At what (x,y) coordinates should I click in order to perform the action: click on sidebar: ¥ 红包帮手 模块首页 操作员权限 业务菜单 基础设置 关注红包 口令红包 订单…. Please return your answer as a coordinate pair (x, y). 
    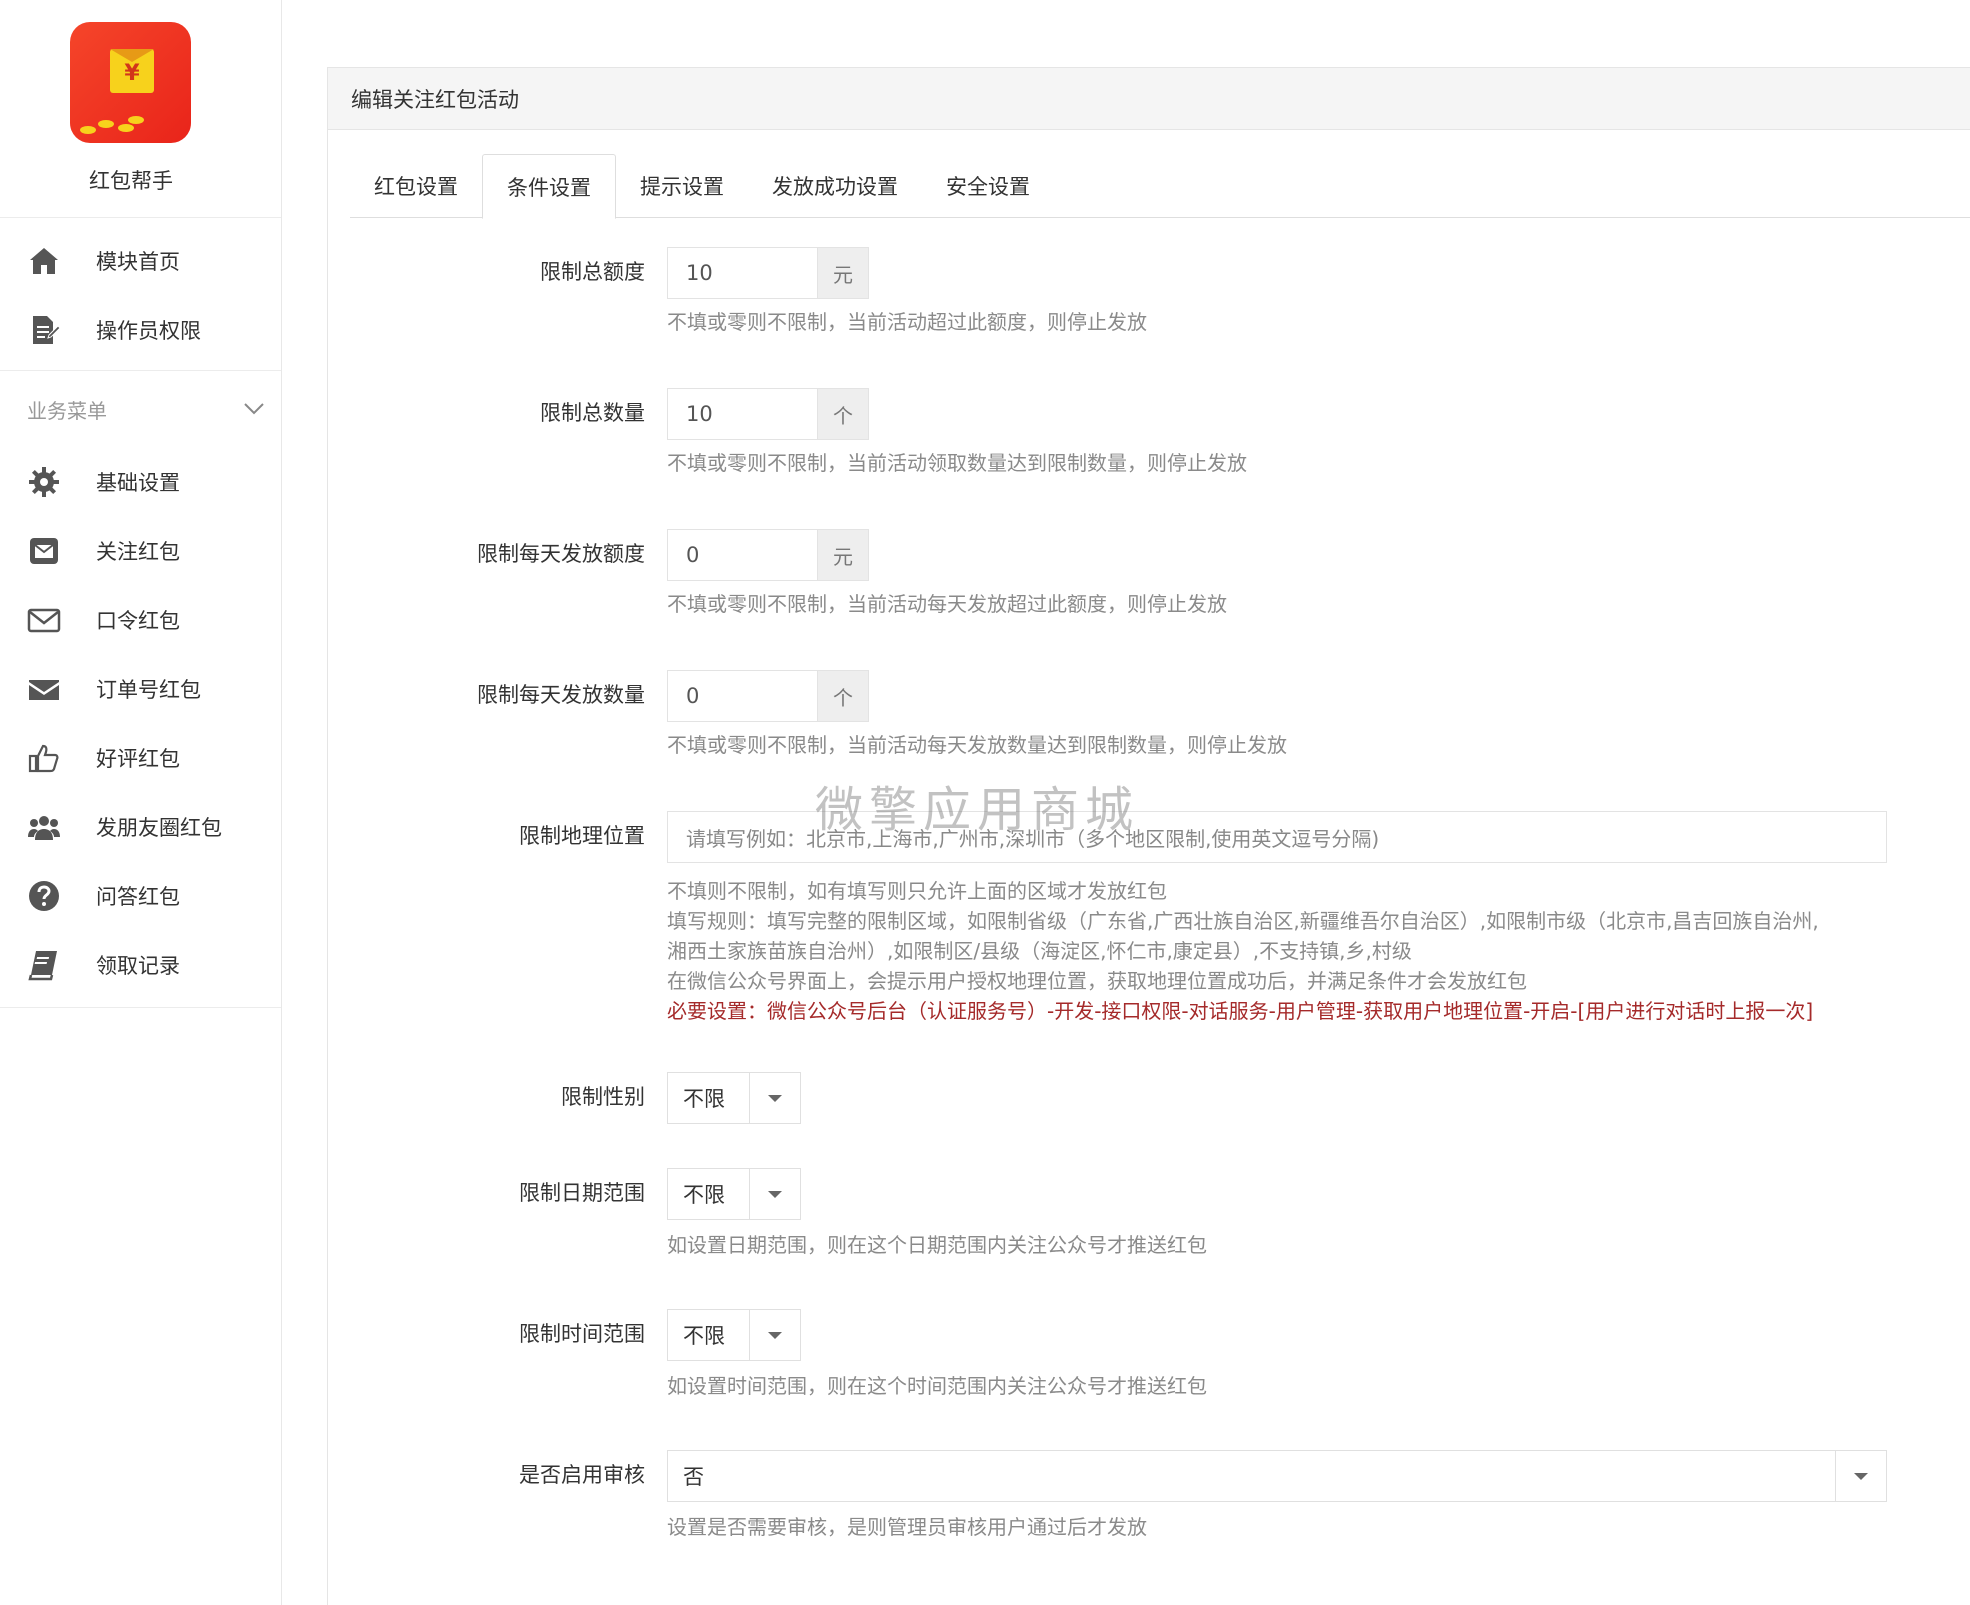
    Looking at the image, I should click on (141, 802).